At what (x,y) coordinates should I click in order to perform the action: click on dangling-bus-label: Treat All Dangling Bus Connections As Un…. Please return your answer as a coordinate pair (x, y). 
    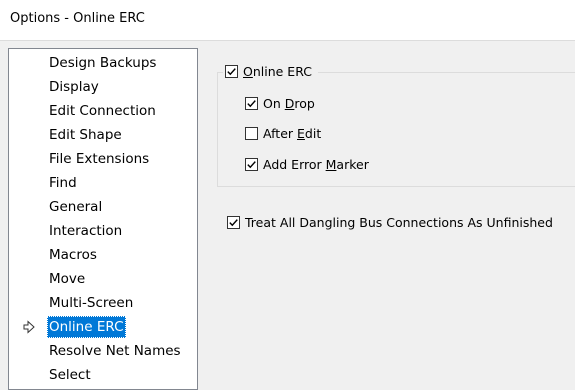
    Looking at the image, I should click on (399, 222).